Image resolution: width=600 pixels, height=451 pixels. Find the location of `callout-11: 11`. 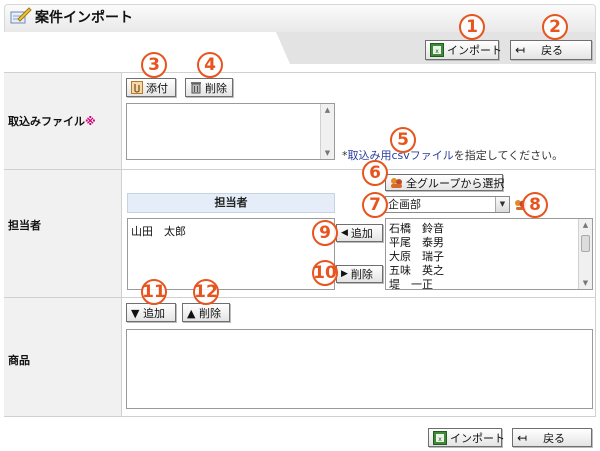

callout-11: 11 is located at coordinates (154, 292).